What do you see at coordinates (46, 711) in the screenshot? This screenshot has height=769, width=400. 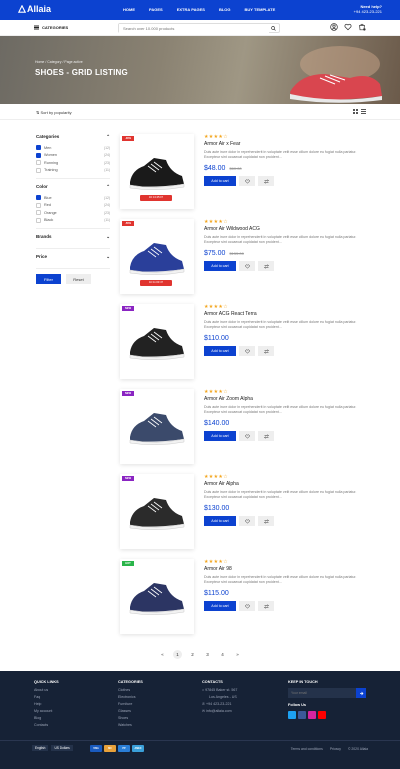 I see `footer-link: My account` at bounding box center [46, 711].